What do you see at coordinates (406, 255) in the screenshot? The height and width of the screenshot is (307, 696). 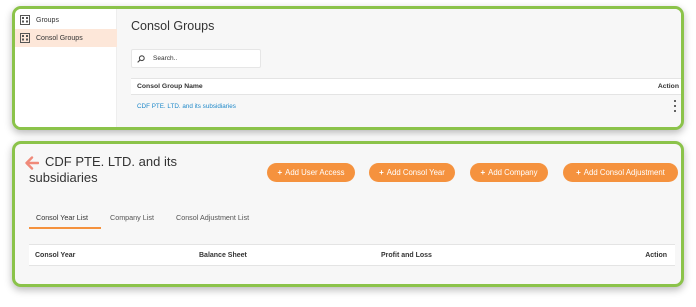 I see `column-header-profit-and-loss: Profit and Loss` at bounding box center [406, 255].